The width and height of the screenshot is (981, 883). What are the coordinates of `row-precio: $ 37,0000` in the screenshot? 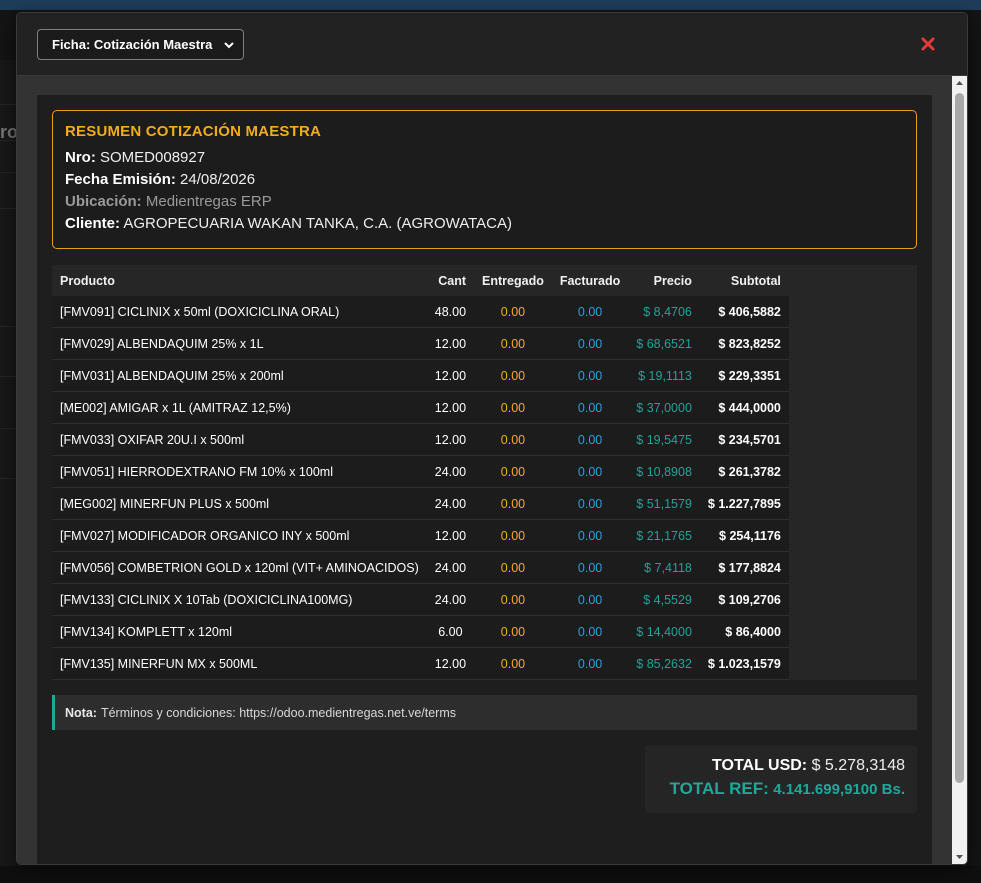 It's located at (664, 407).